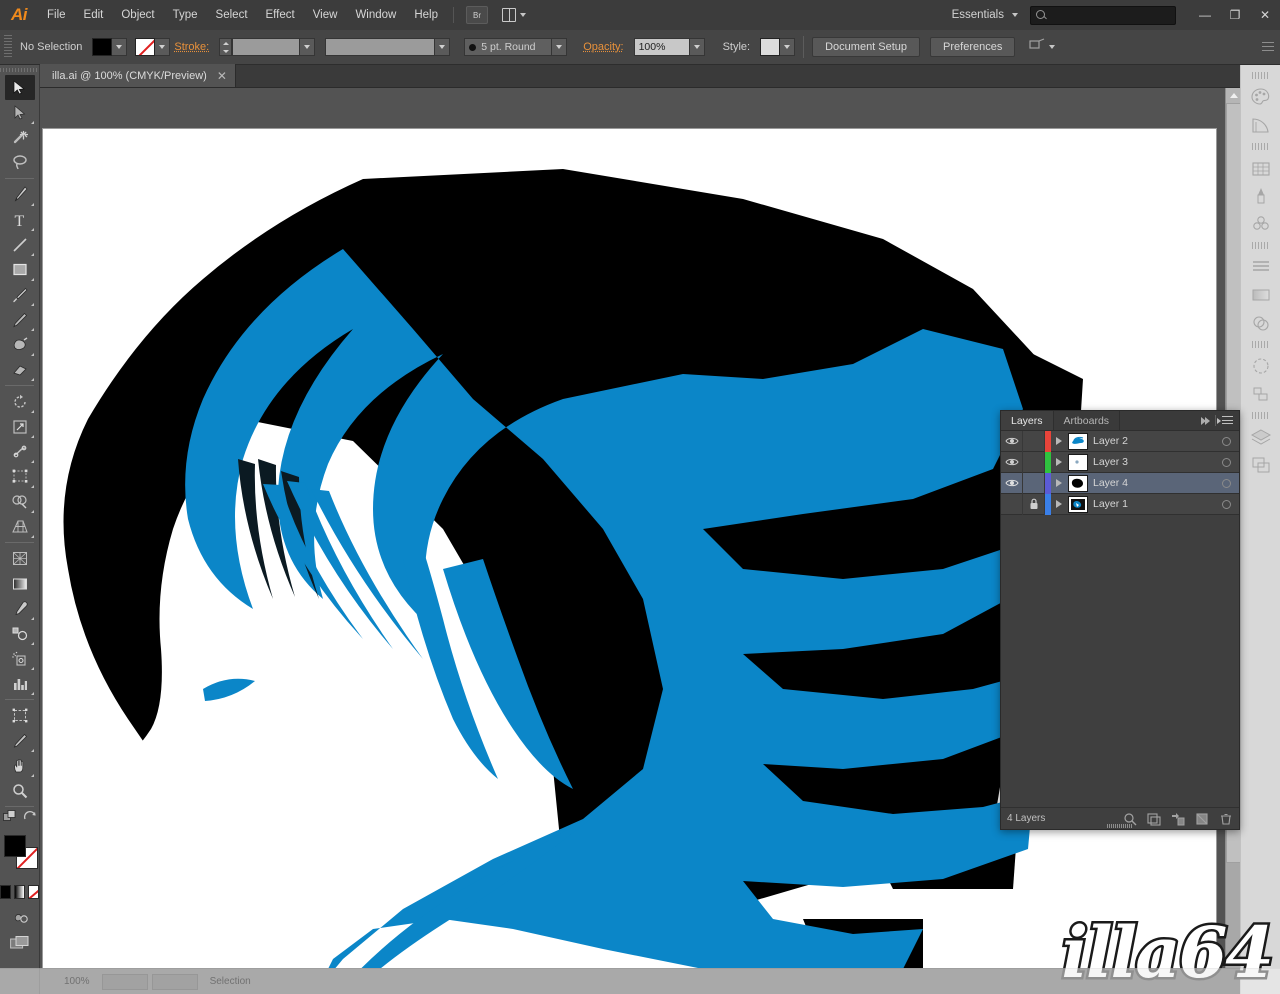 The width and height of the screenshot is (1280, 994). I want to click on mesh-tool, so click(20, 558).